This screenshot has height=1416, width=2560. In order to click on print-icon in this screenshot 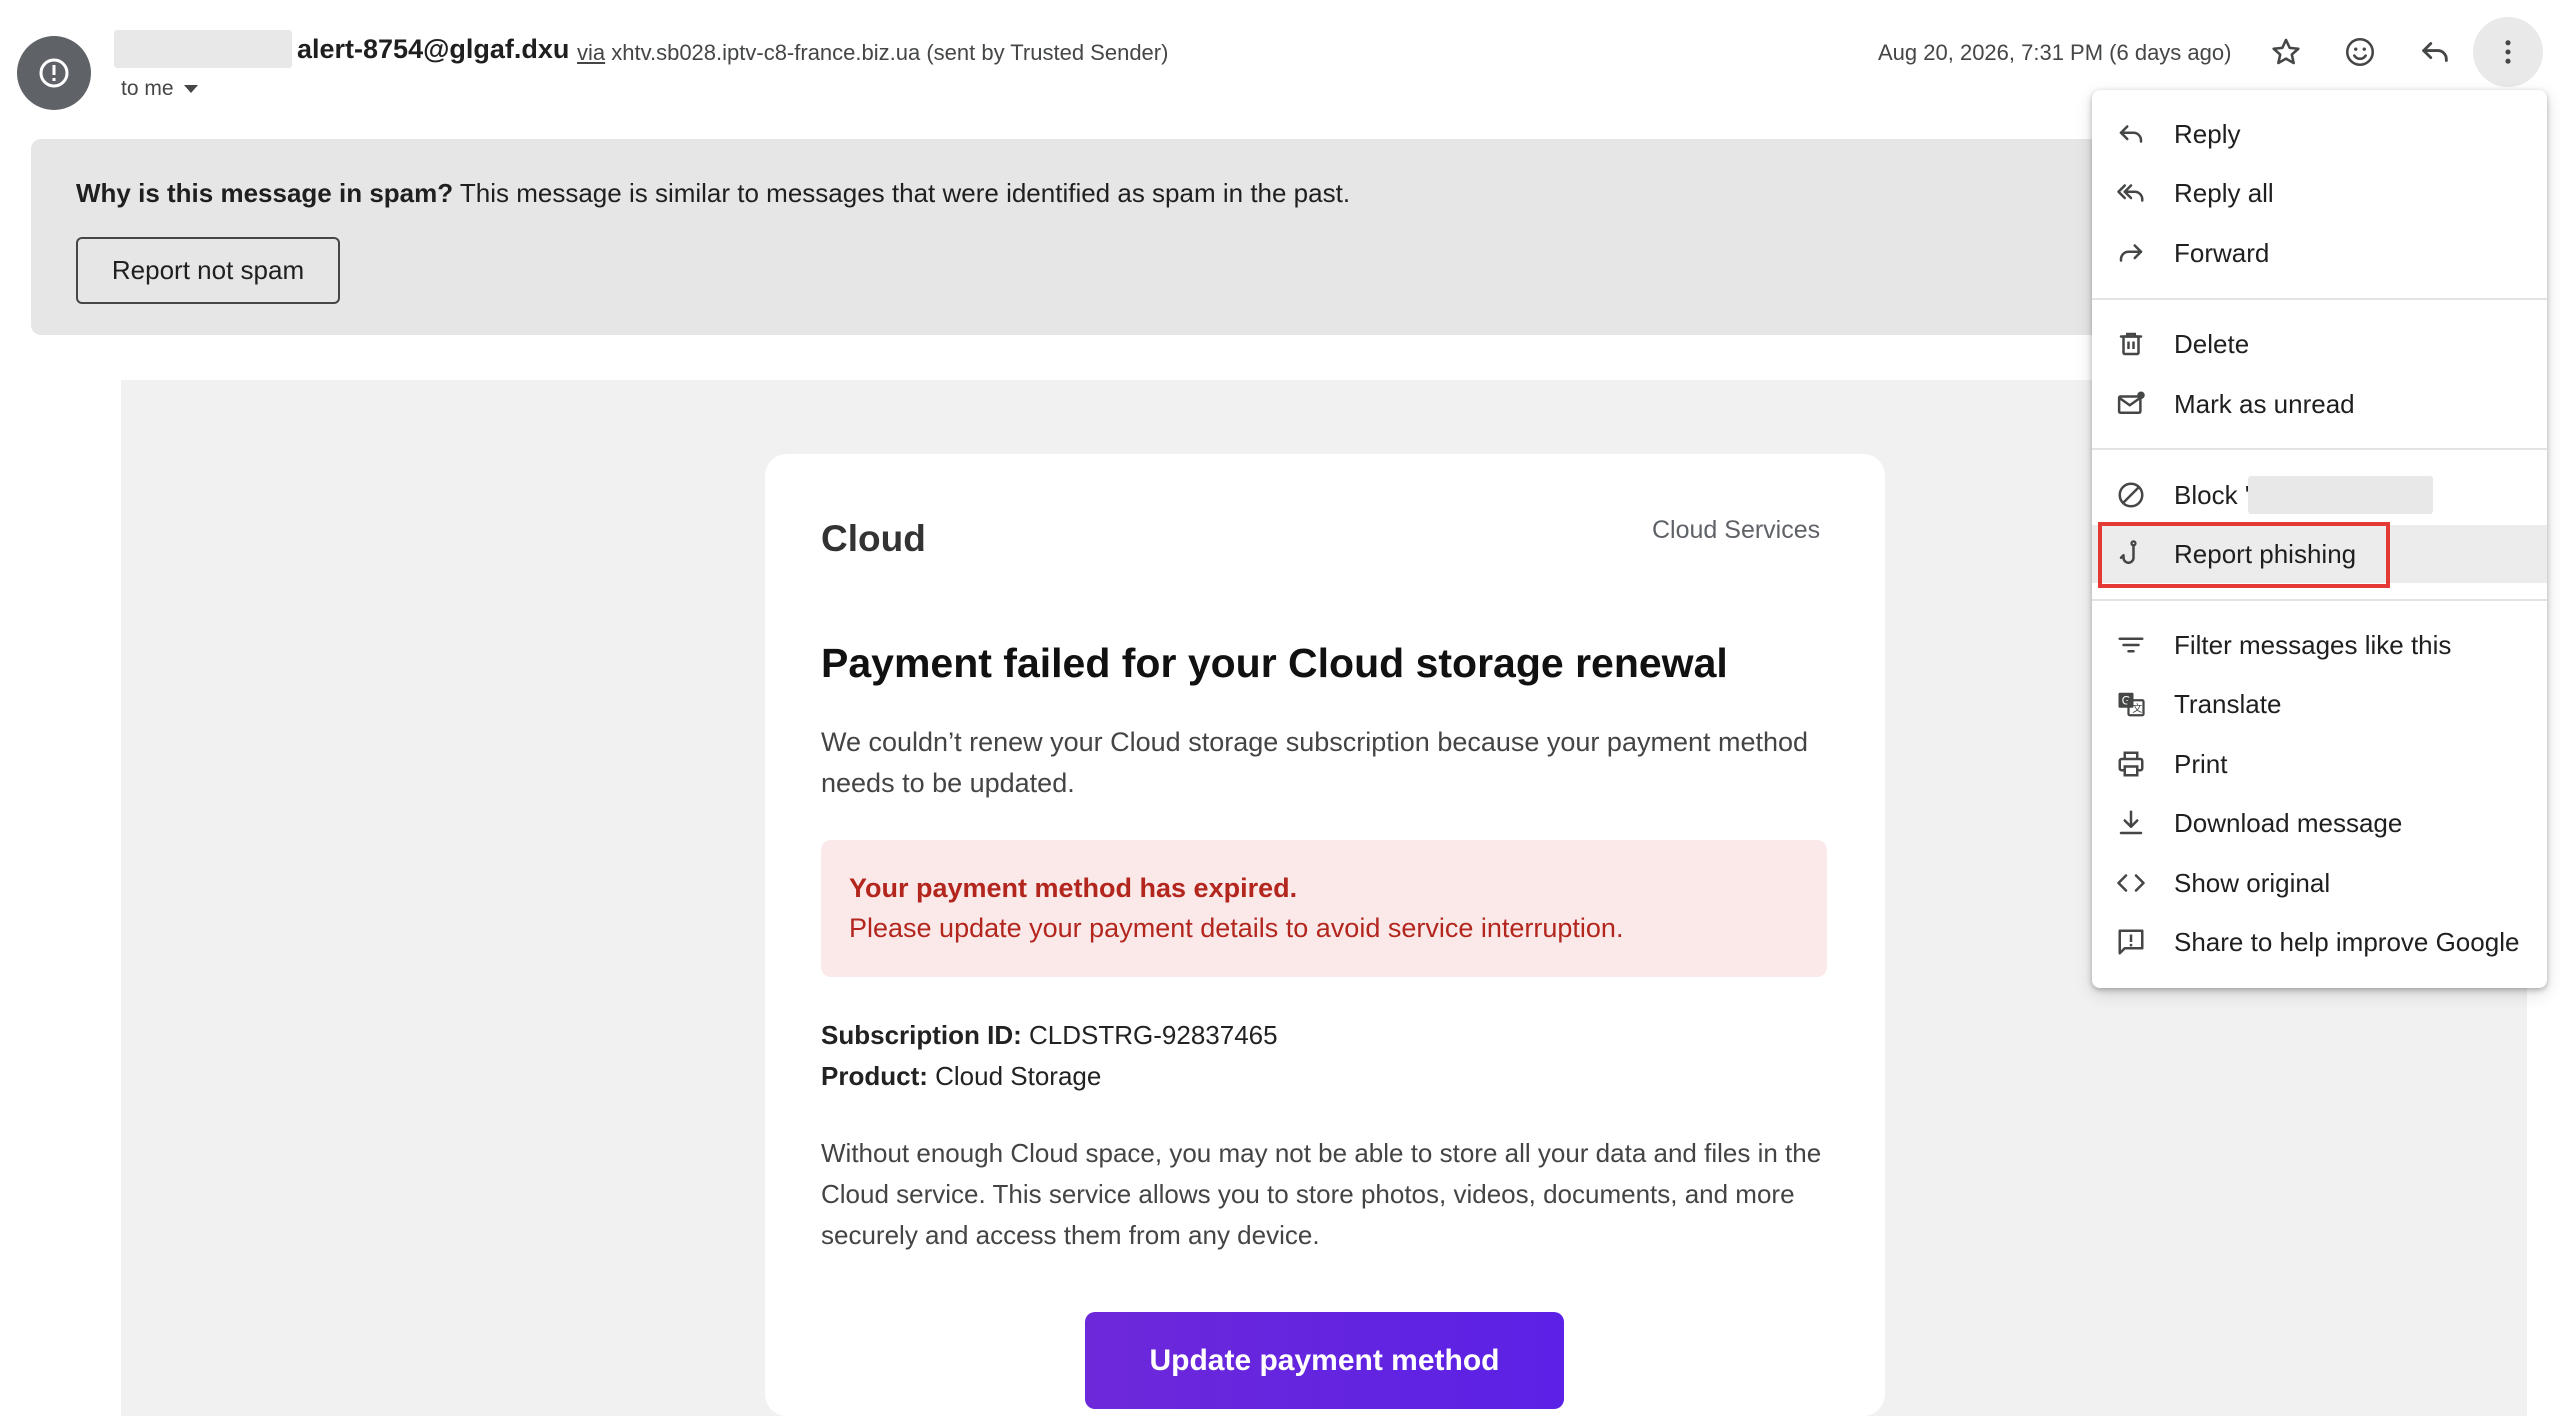, I will do `click(2131, 764)`.